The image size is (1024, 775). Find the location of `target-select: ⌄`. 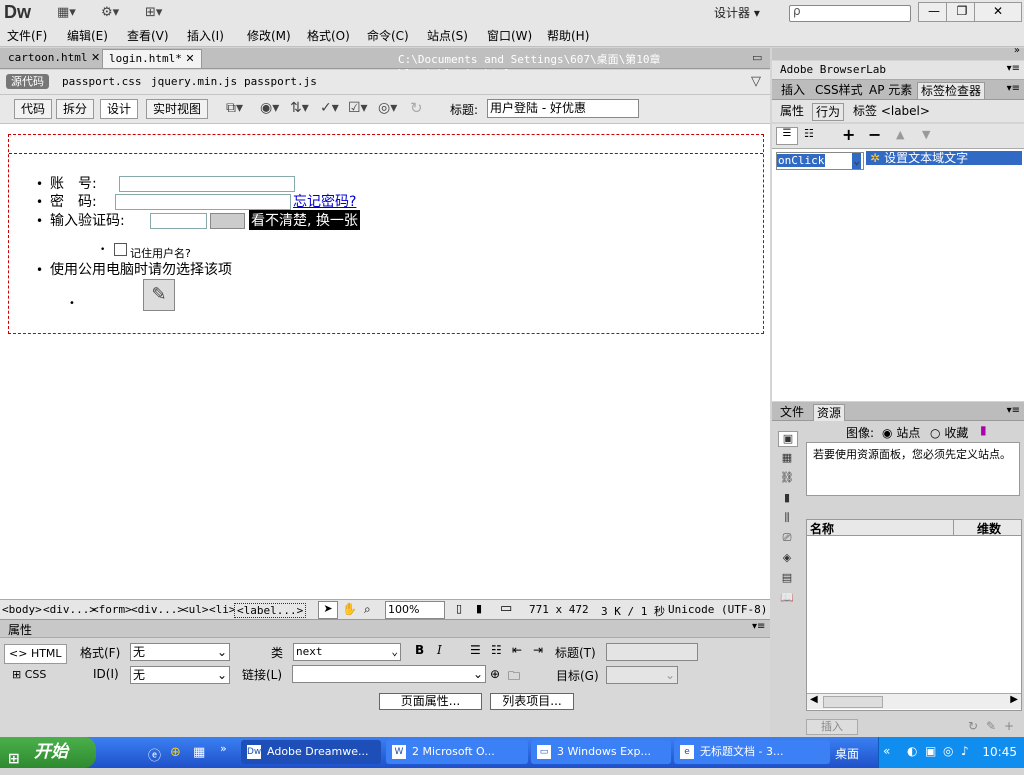

target-select: ⌄ is located at coordinates (642, 675).